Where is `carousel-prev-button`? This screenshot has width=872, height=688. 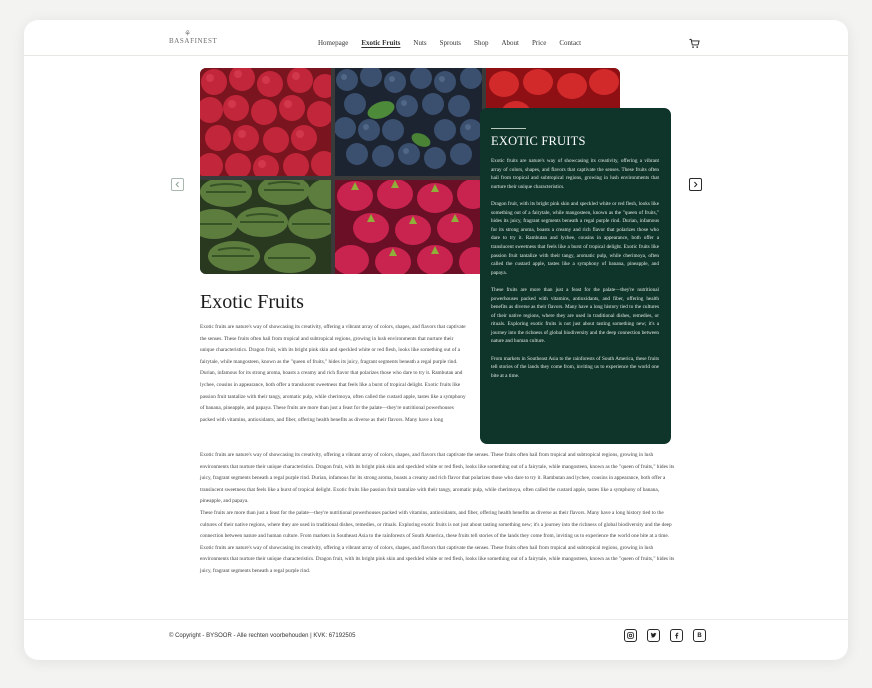 carousel-prev-button is located at coordinates (177, 184).